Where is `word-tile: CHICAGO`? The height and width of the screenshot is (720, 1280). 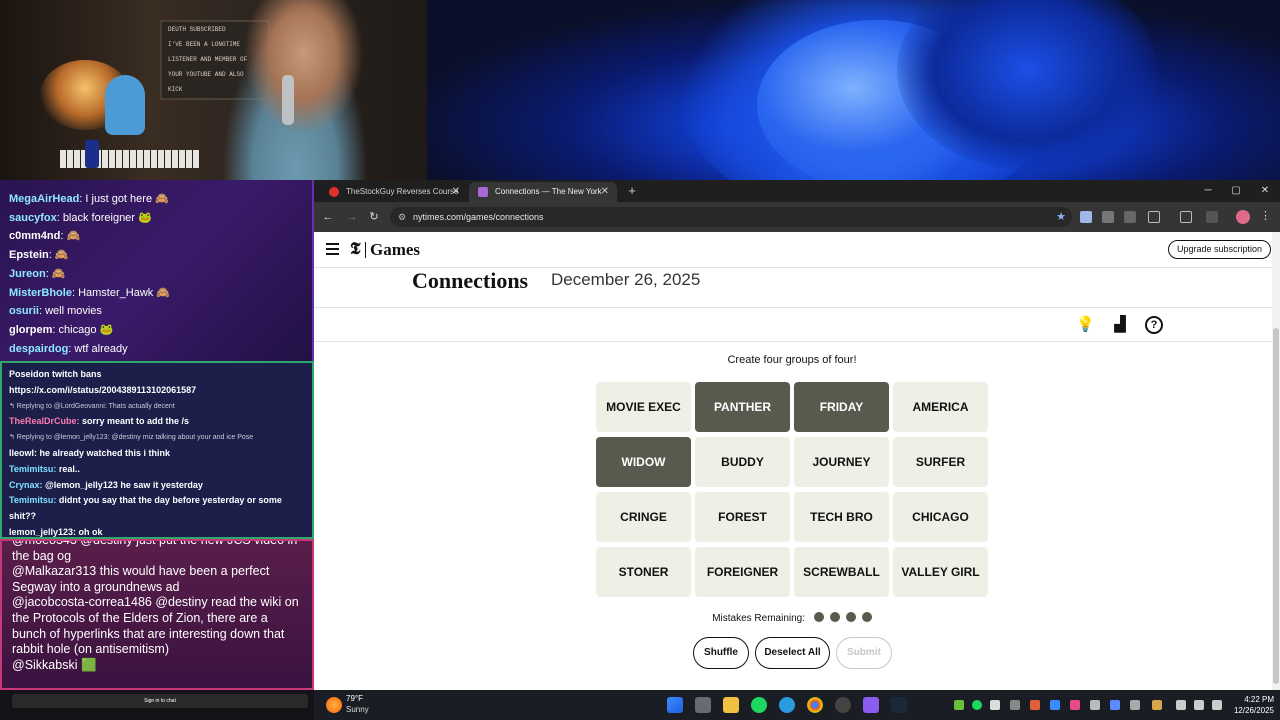
word-tile: CHICAGO is located at coordinates (940, 517).